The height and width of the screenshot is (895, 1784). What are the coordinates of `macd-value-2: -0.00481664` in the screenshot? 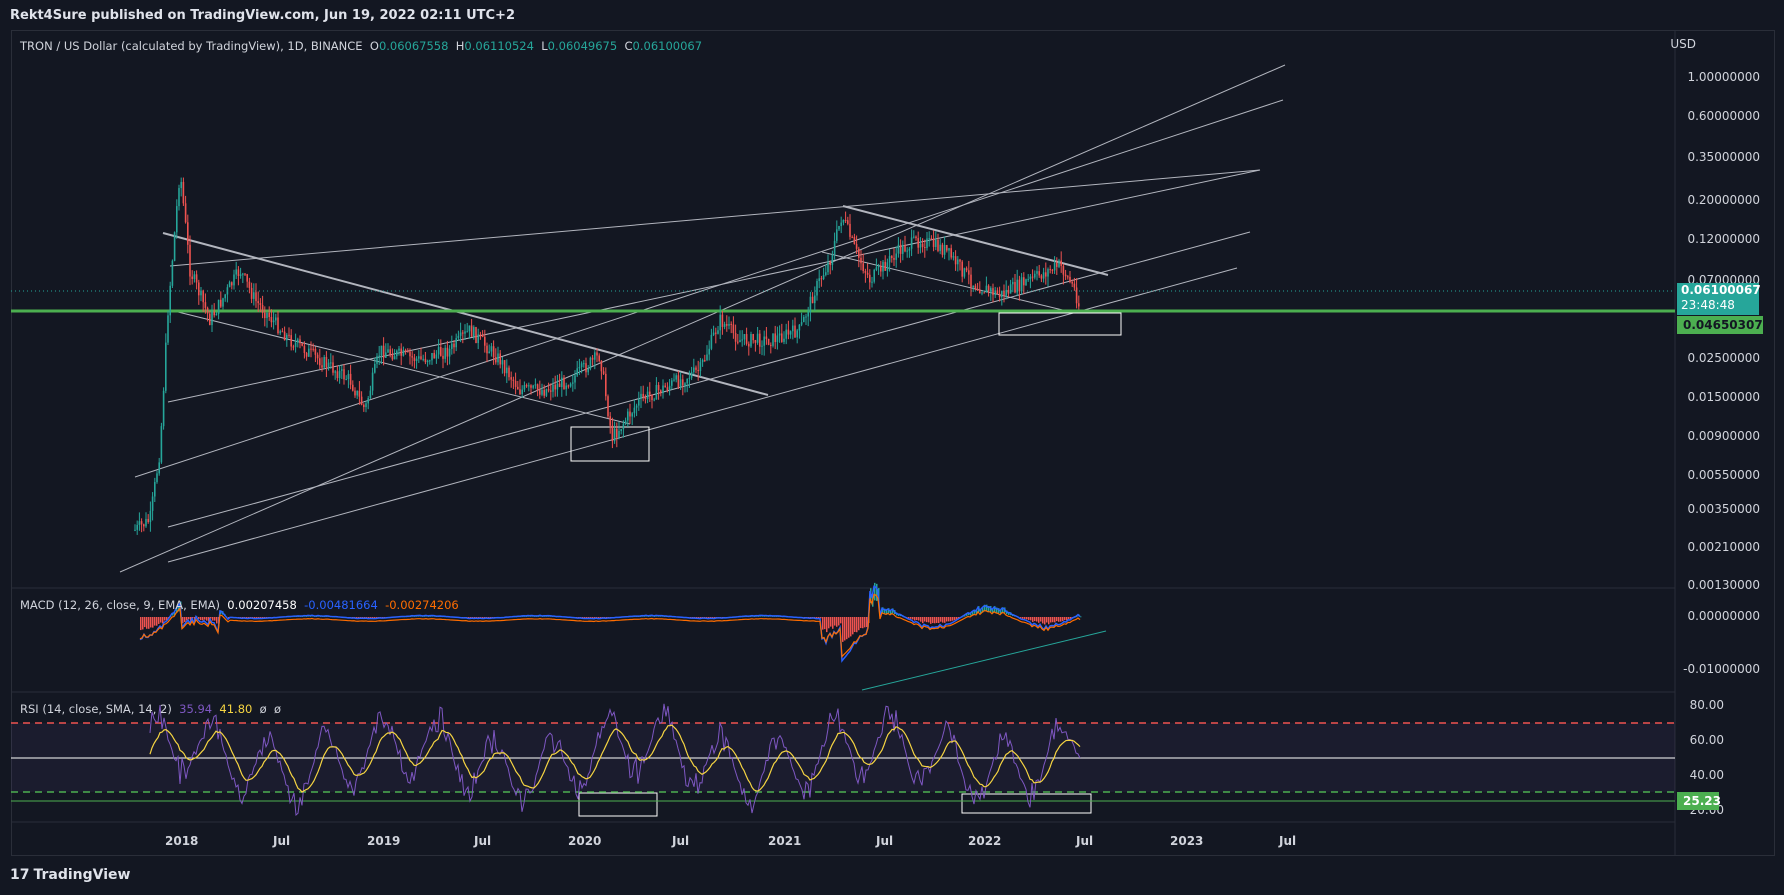 It's located at (341, 605).